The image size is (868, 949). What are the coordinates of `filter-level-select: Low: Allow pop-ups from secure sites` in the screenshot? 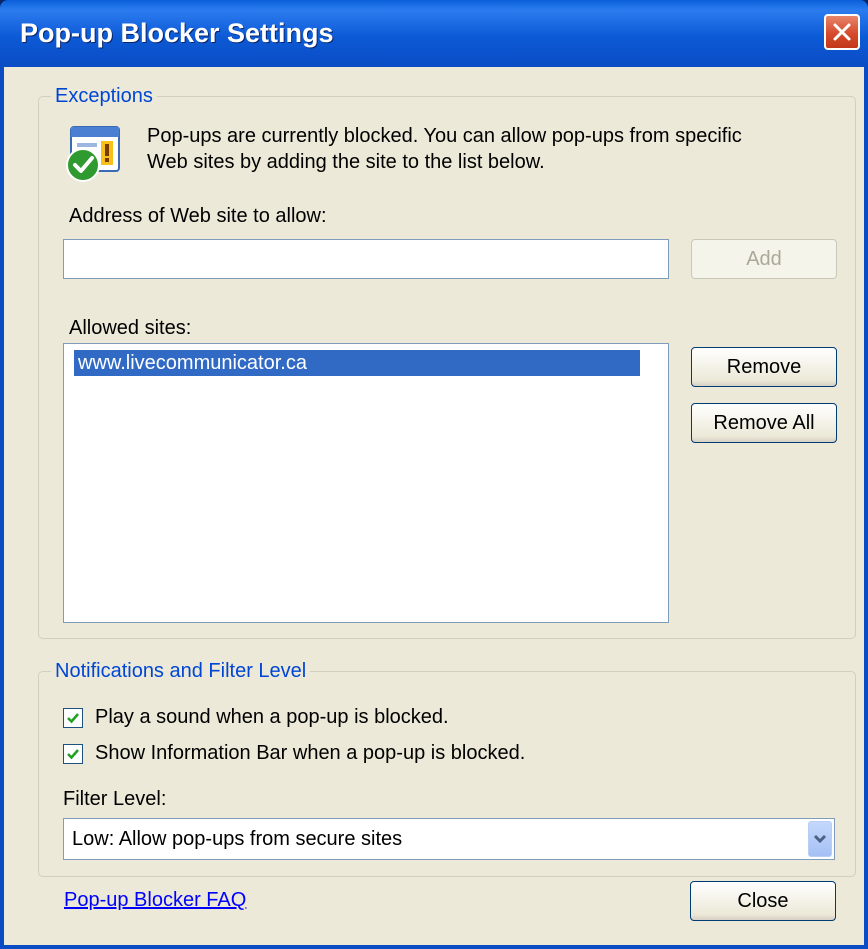 It's located at (449, 839).